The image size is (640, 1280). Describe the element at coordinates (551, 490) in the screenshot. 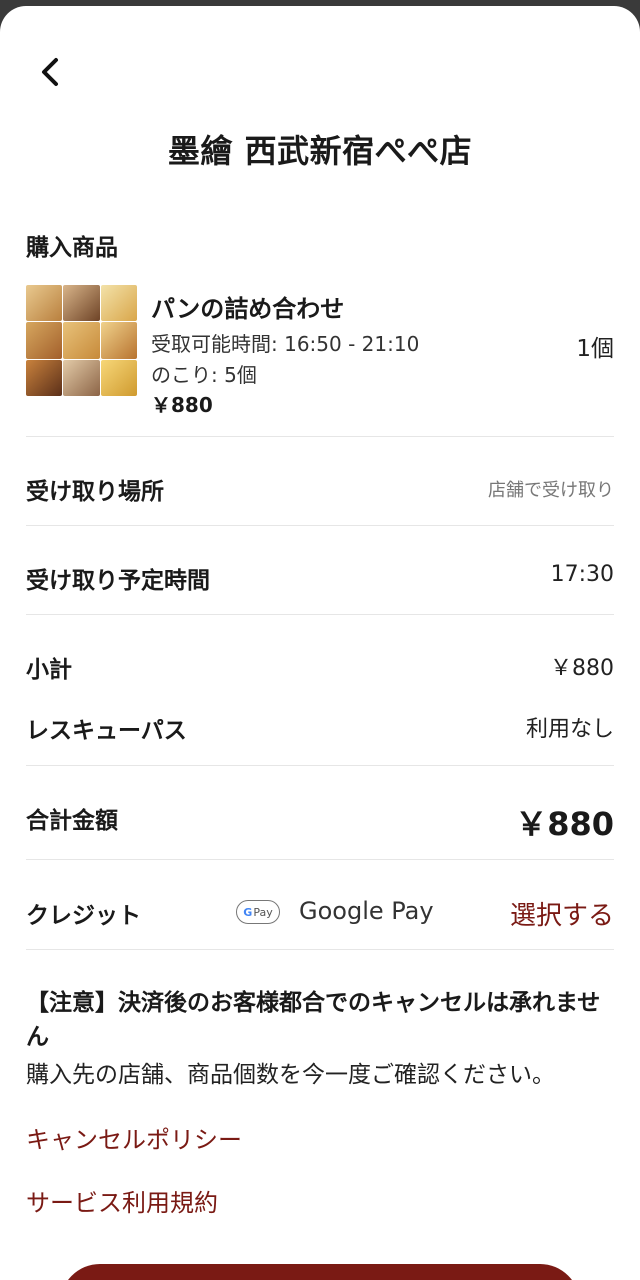

I see `pickup-place-value: 店舗で受け取り` at that location.